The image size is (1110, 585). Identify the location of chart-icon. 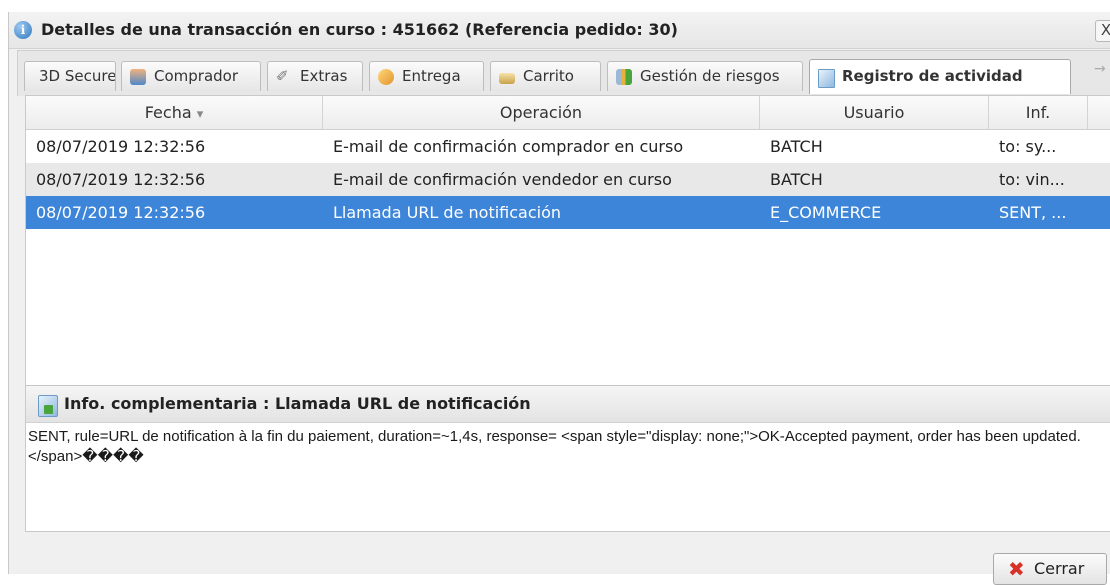
(624, 77).